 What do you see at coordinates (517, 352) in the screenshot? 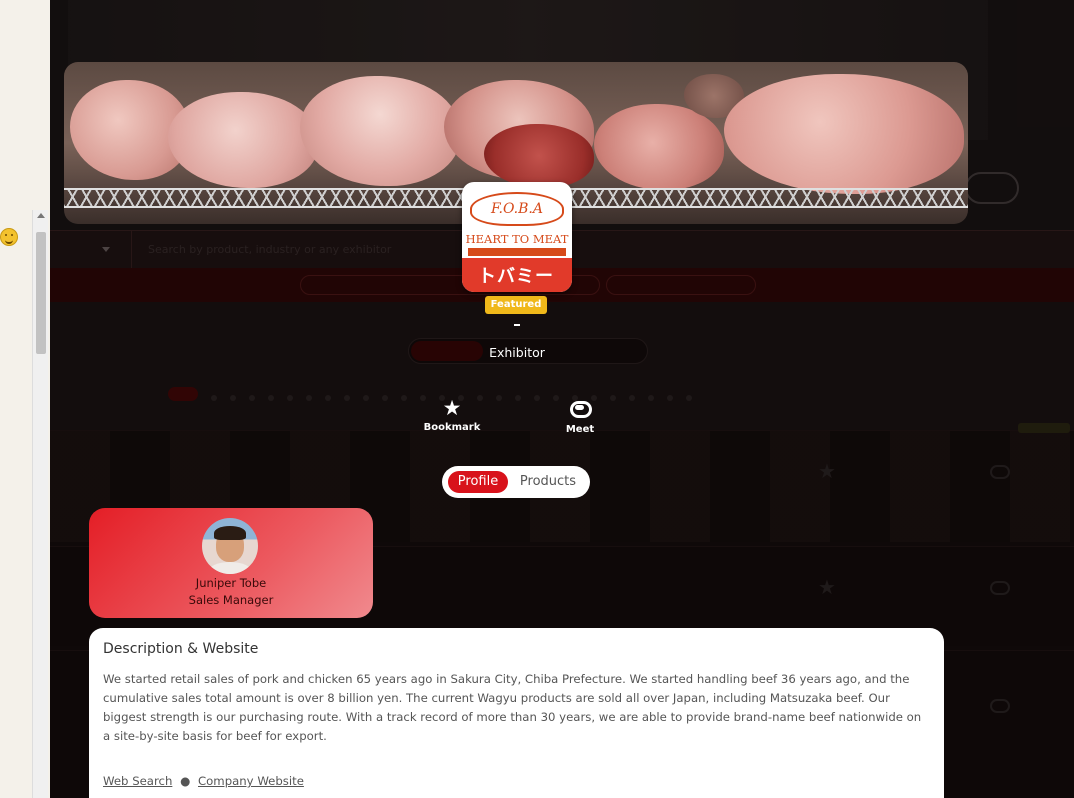
I see `exhibitor-label: Exhibitor` at bounding box center [517, 352].